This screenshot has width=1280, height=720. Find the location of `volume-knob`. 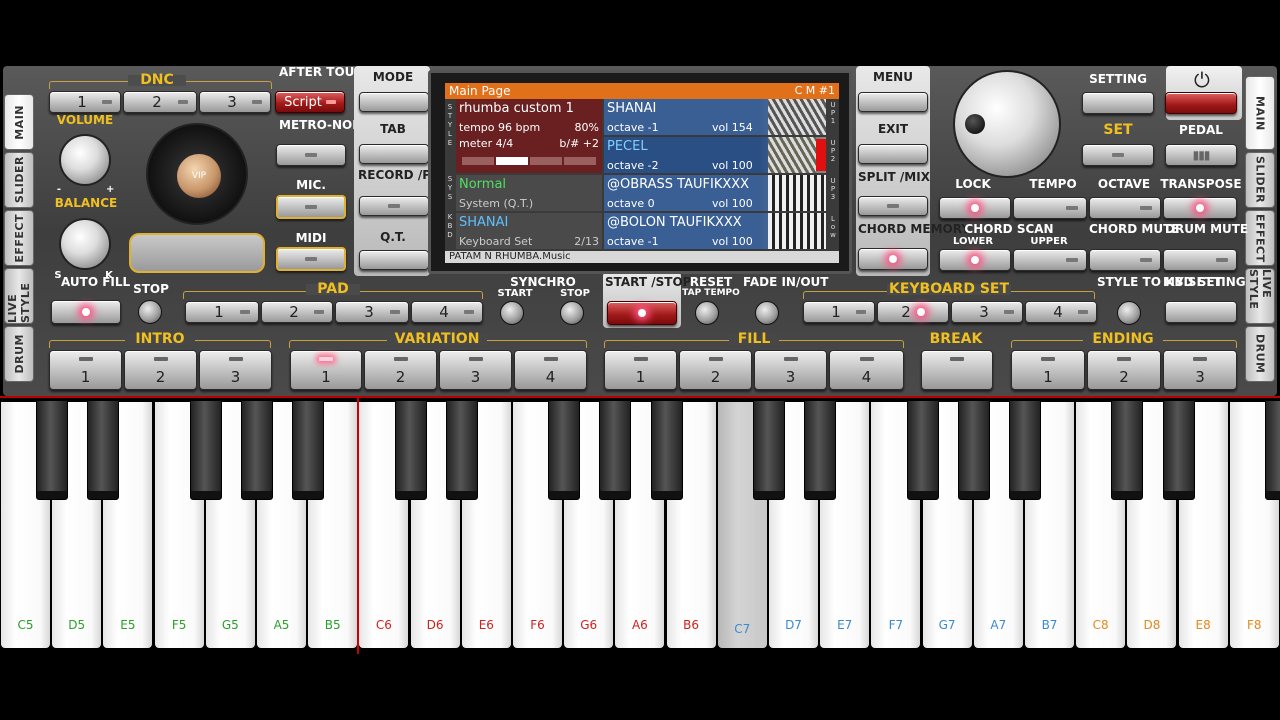

volume-knob is located at coordinates (85, 160).